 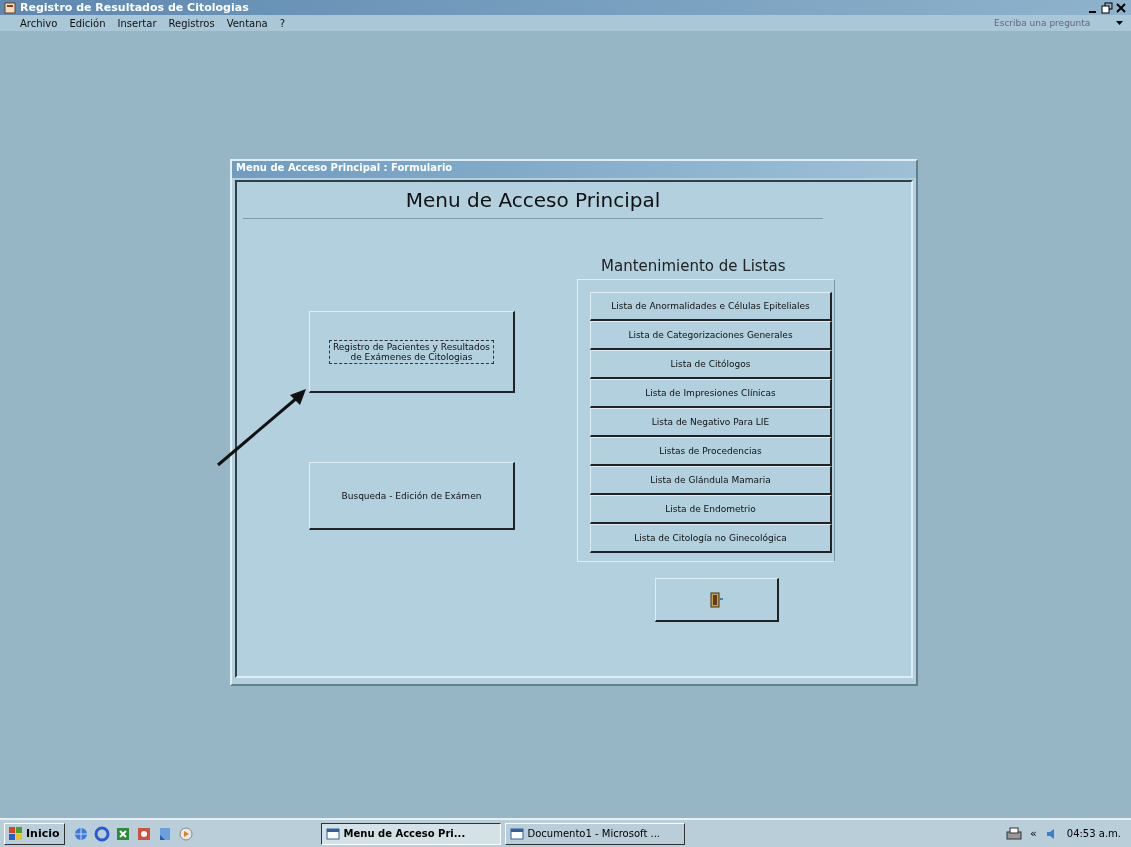 What do you see at coordinates (711, 509) in the screenshot?
I see `list-button: Lista de Endometrio` at bounding box center [711, 509].